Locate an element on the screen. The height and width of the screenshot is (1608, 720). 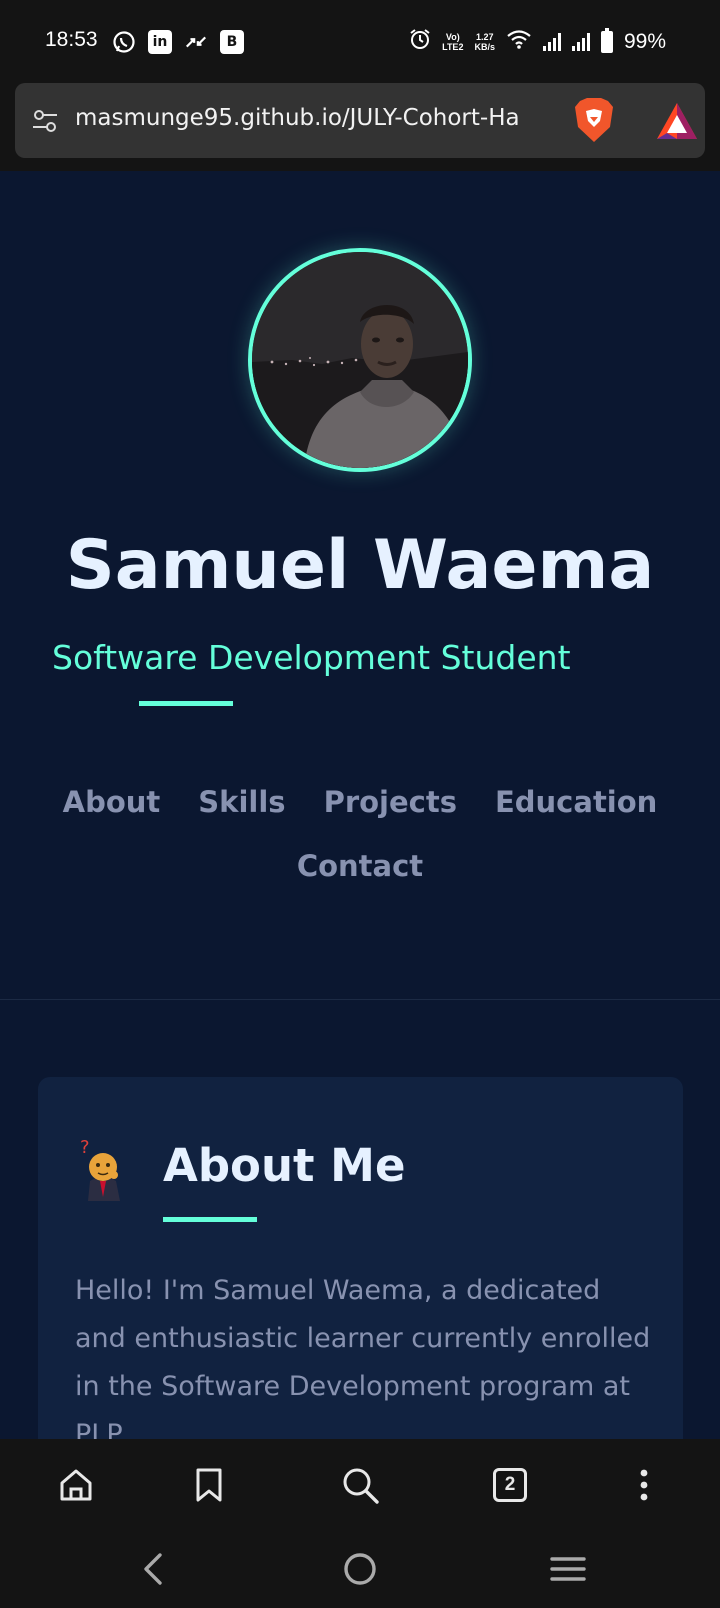
hero-underline is located at coordinates (186, 703).